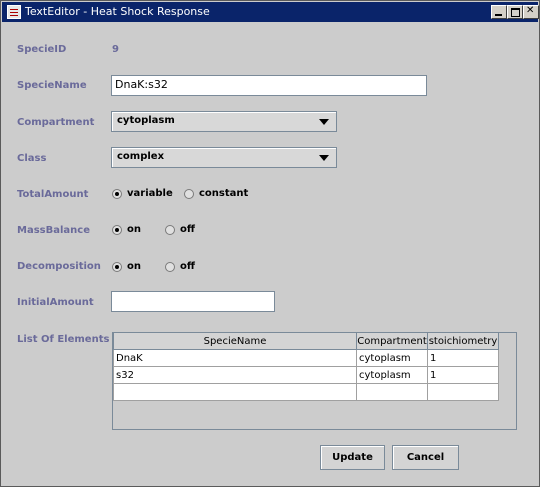 The image size is (540, 487). Describe the element at coordinates (115, 49) in the screenshot. I see `specie-id-value: 9` at that location.